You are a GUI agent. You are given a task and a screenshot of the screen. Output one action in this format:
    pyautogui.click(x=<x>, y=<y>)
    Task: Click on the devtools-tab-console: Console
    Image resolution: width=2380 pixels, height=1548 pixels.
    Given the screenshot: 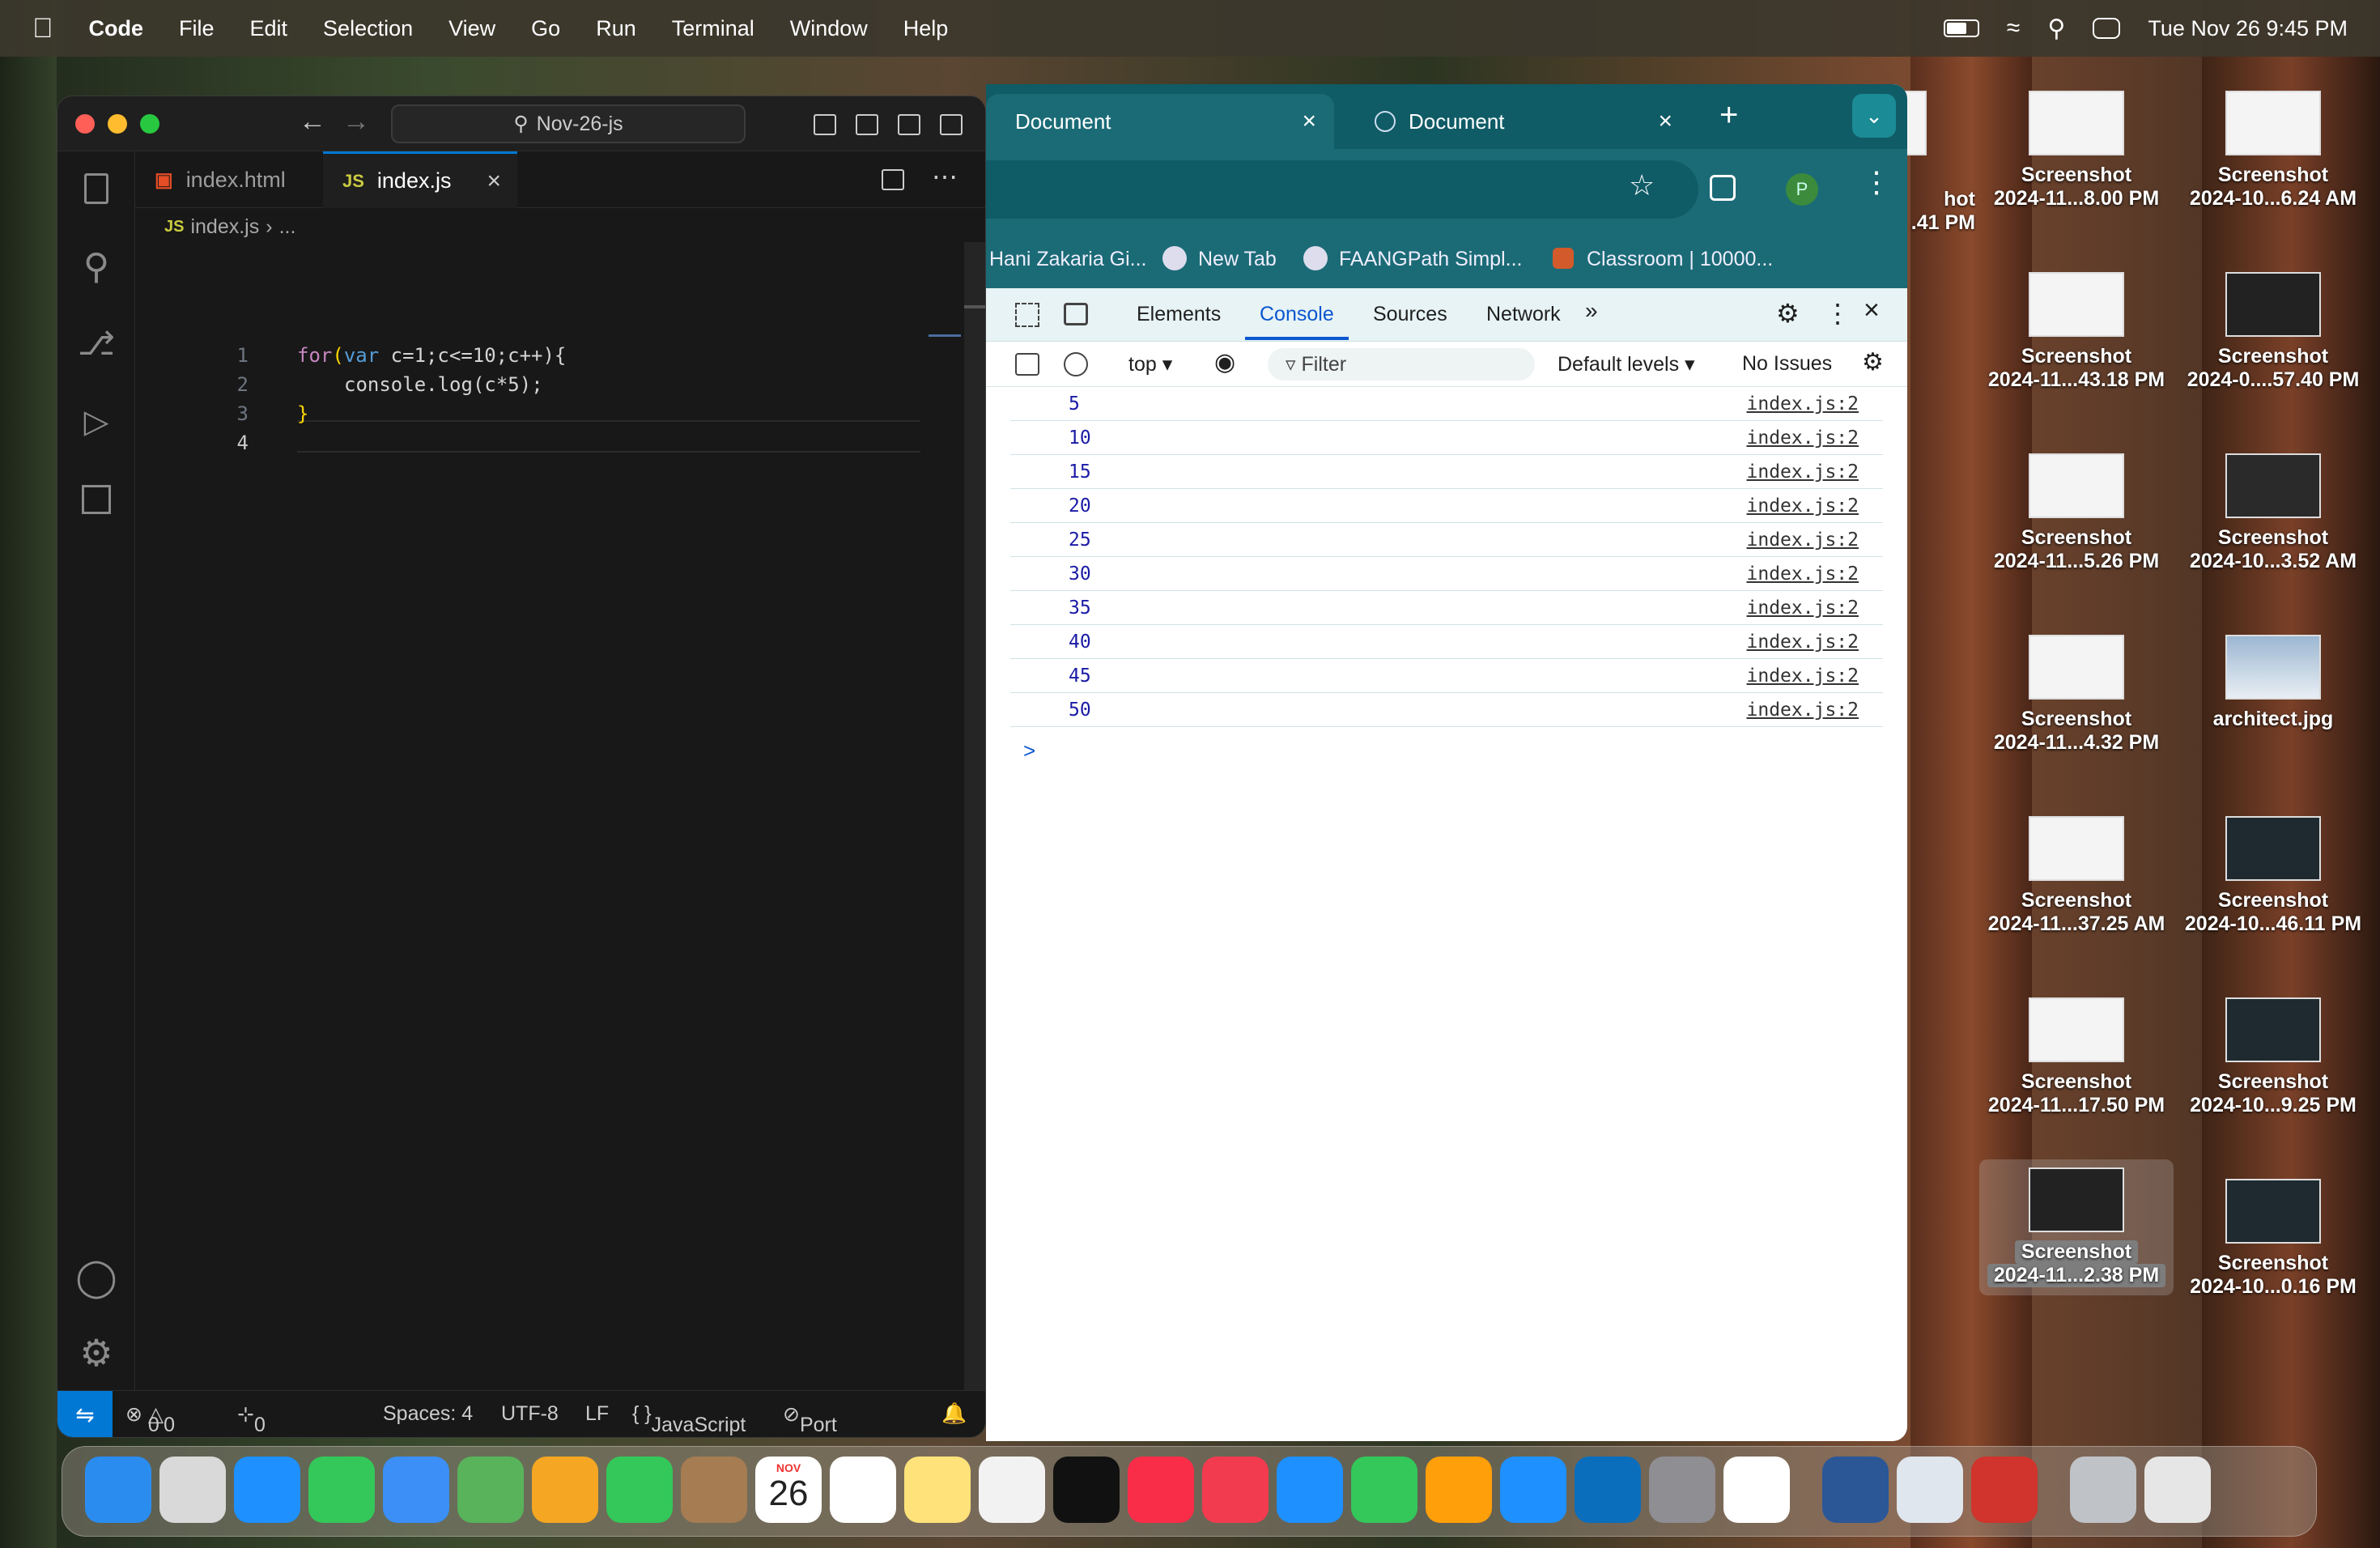 What is the action you would take?
    pyautogui.click(x=1297, y=314)
    